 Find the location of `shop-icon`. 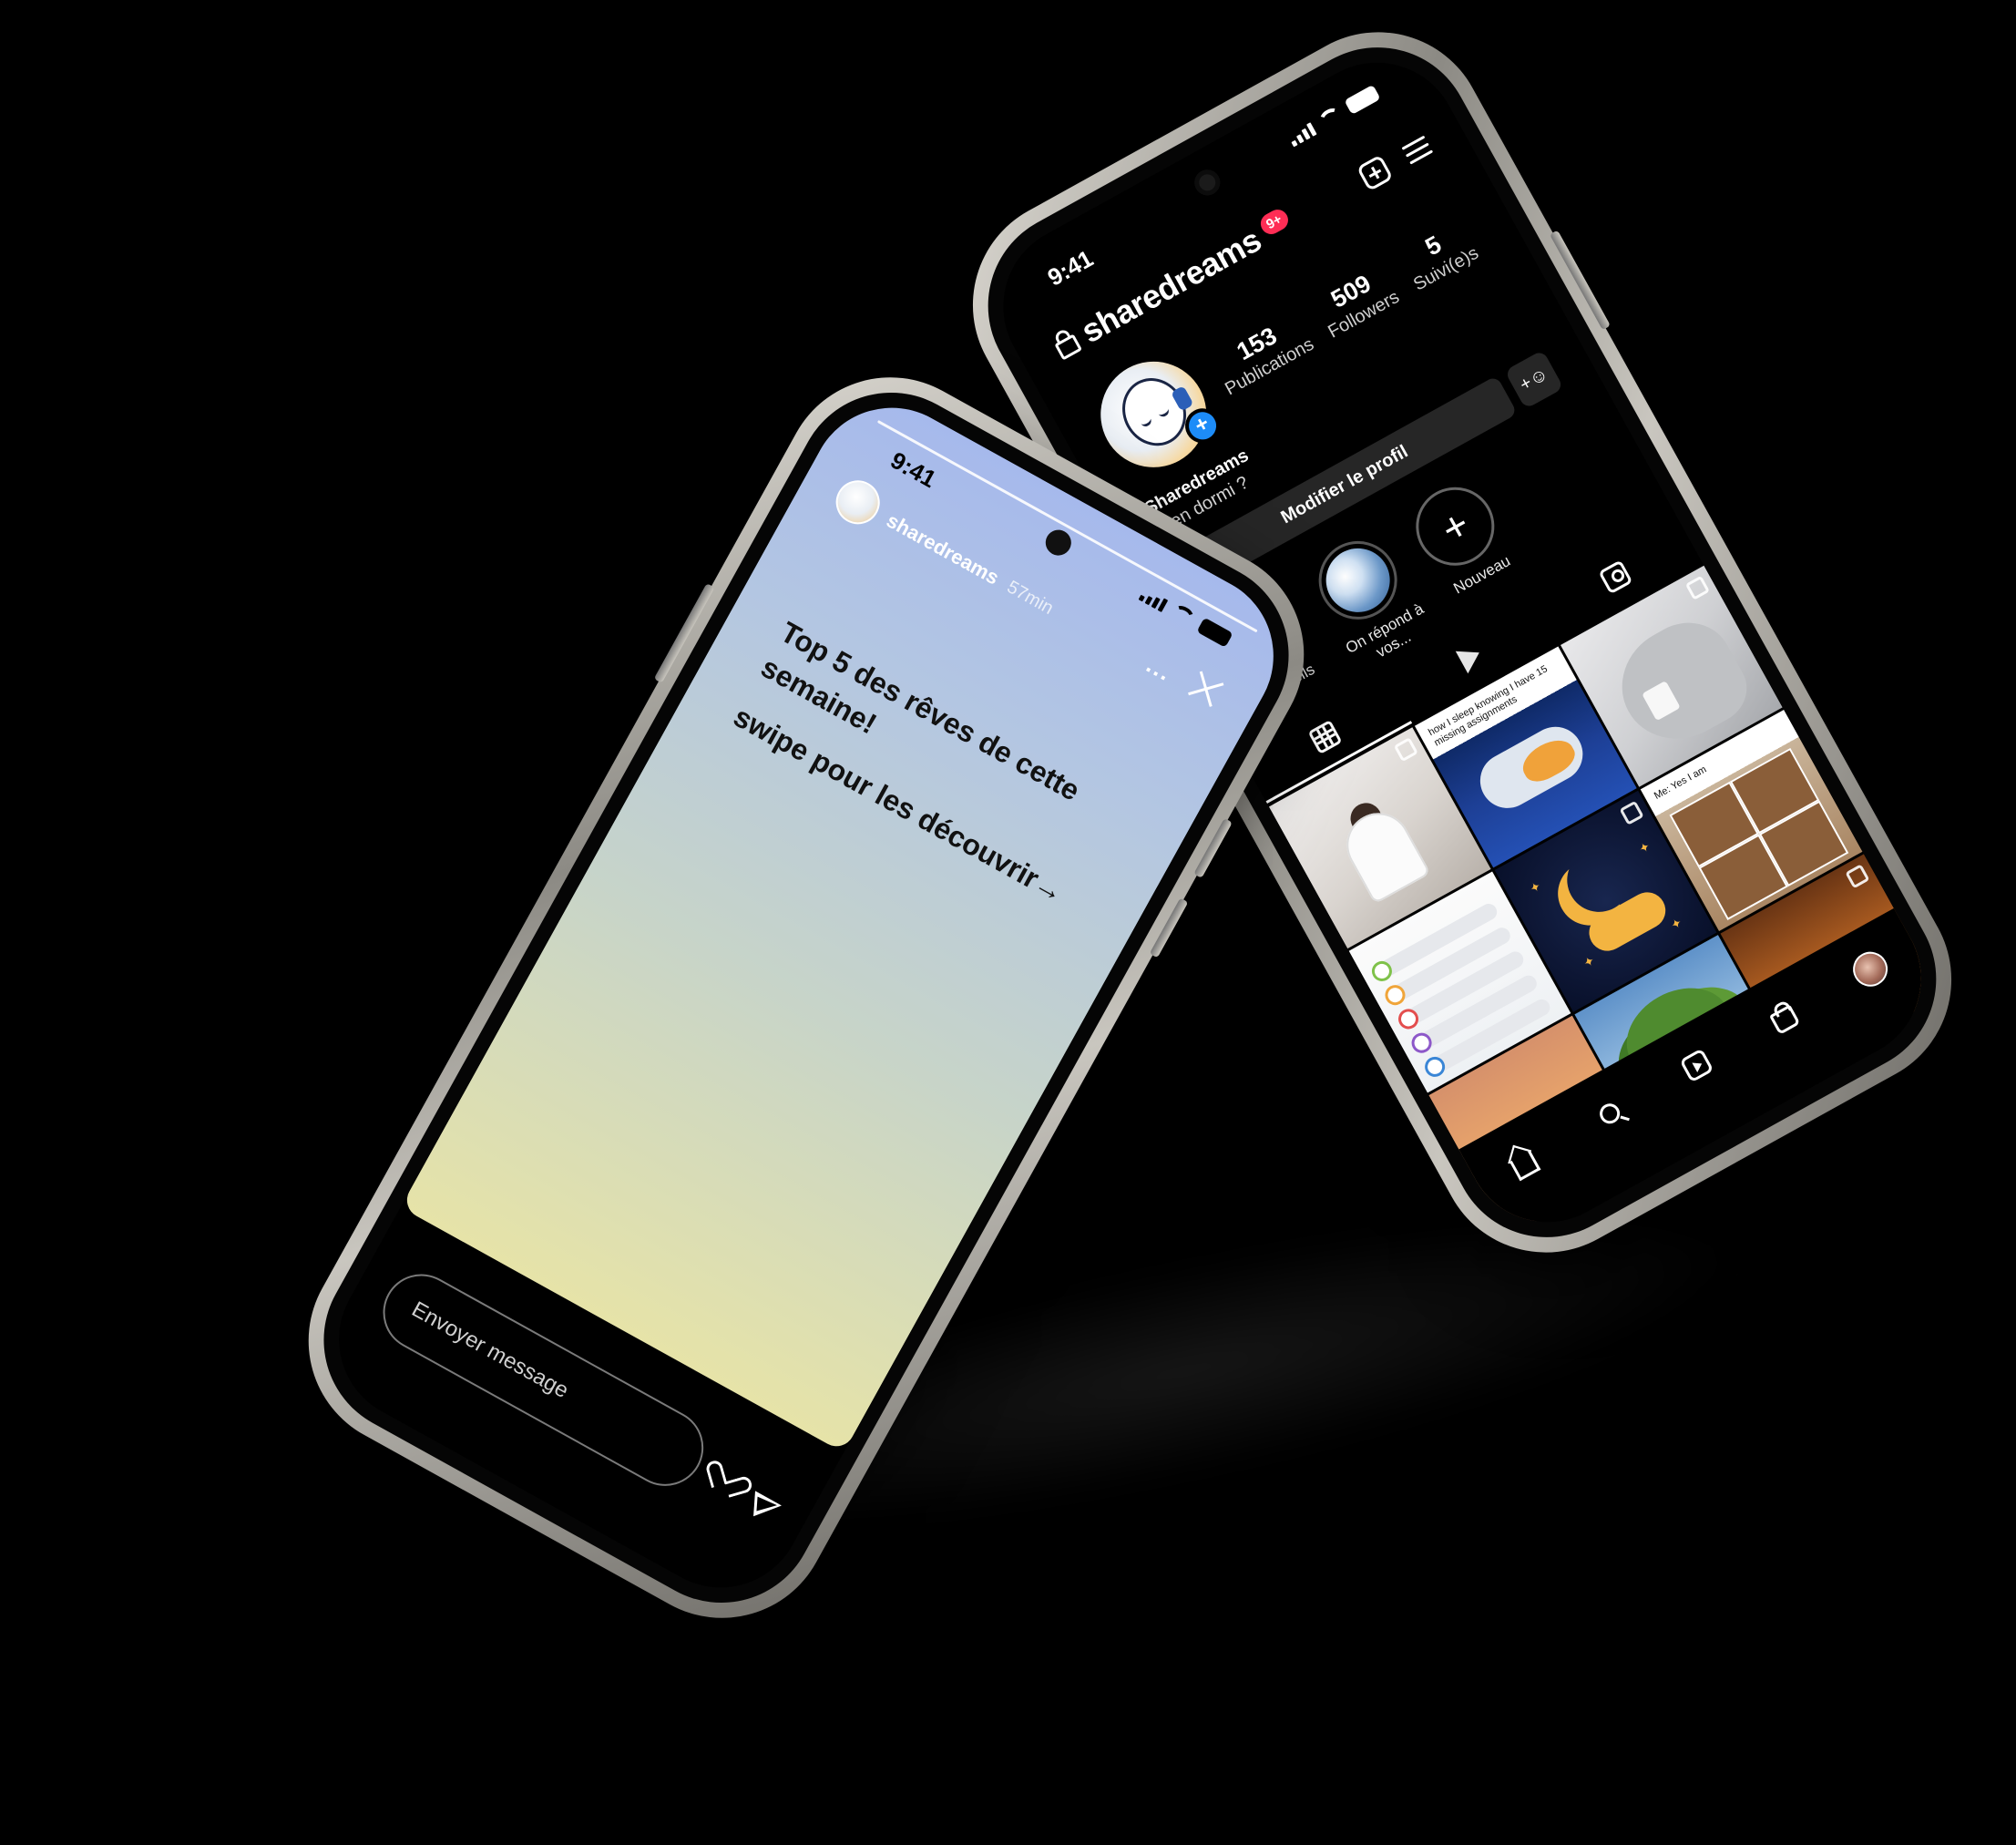

shop-icon is located at coordinates (1785, 1019).